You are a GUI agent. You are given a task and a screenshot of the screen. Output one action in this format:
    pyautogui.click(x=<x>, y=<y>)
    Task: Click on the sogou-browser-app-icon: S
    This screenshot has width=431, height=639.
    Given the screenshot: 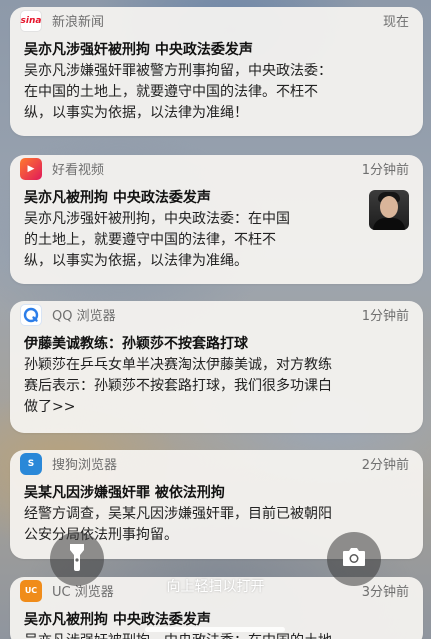 What is the action you would take?
    pyautogui.click(x=31, y=463)
    